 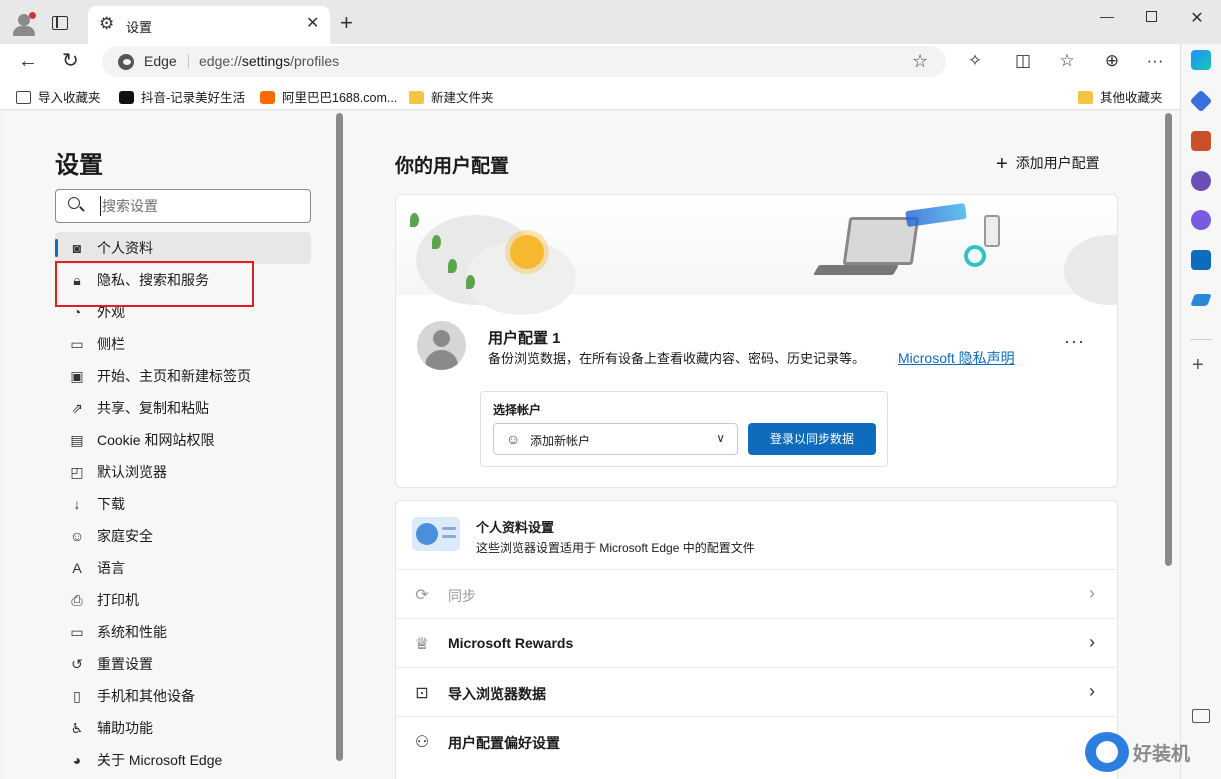 What do you see at coordinates (183, 376) in the screenshot?
I see `nav-item-start-home: ▣ 开始、主页和新建标签页` at bounding box center [183, 376].